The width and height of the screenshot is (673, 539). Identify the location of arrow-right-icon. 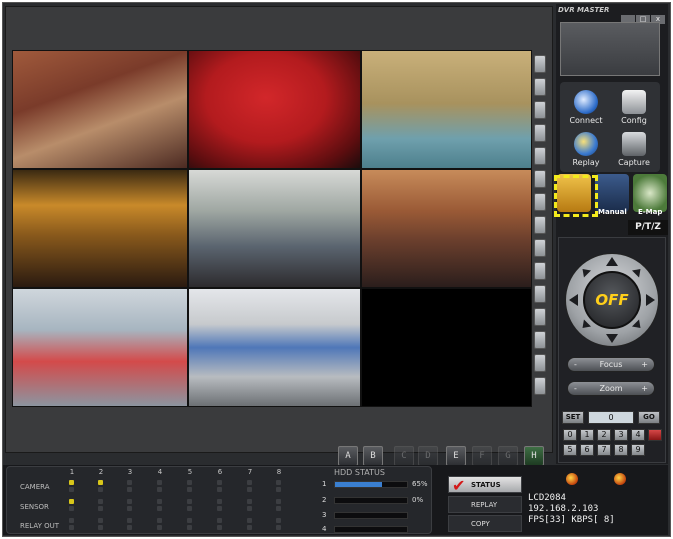
(650, 300).